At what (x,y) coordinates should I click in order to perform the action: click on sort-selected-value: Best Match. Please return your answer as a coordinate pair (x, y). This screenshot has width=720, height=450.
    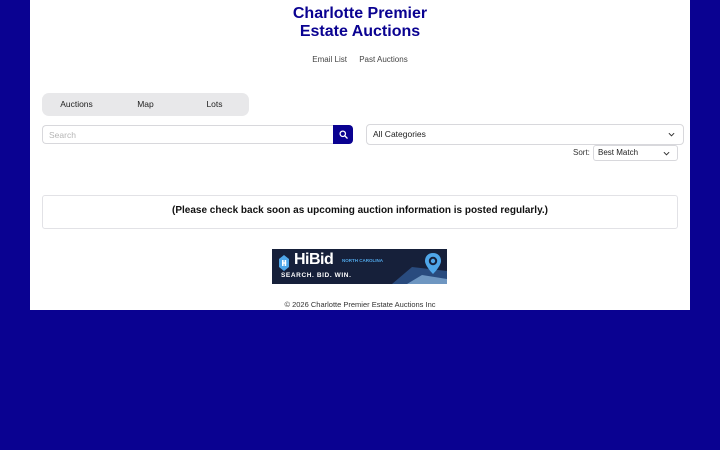
    Looking at the image, I should click on (618, 152).